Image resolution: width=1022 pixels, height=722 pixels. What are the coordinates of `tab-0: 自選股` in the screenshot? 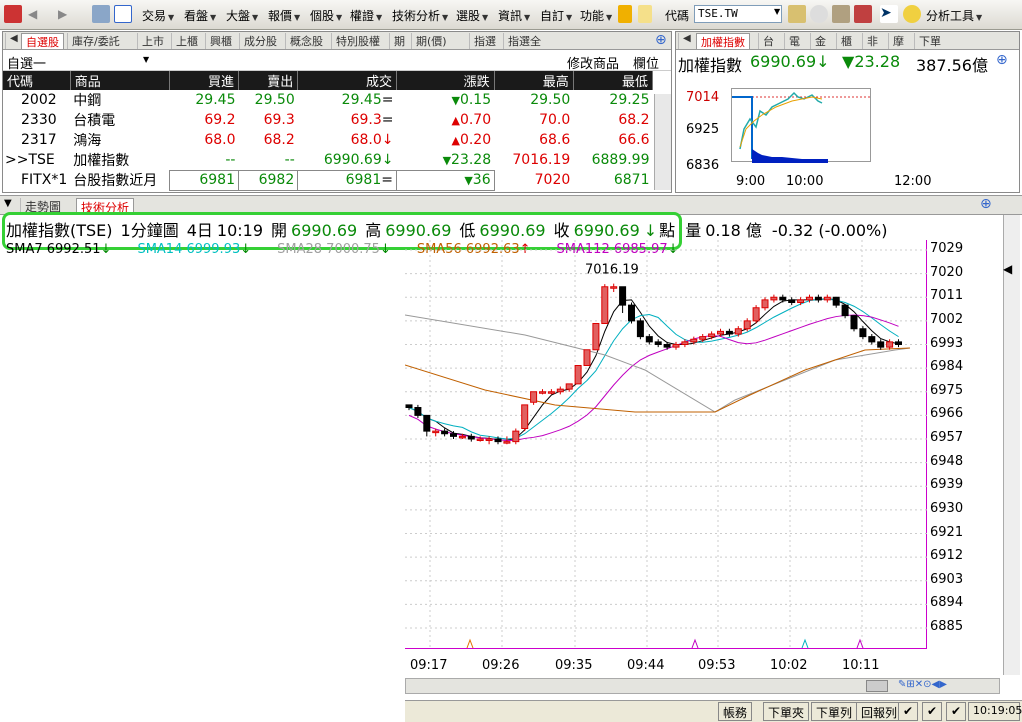 It's located at (42, 41).